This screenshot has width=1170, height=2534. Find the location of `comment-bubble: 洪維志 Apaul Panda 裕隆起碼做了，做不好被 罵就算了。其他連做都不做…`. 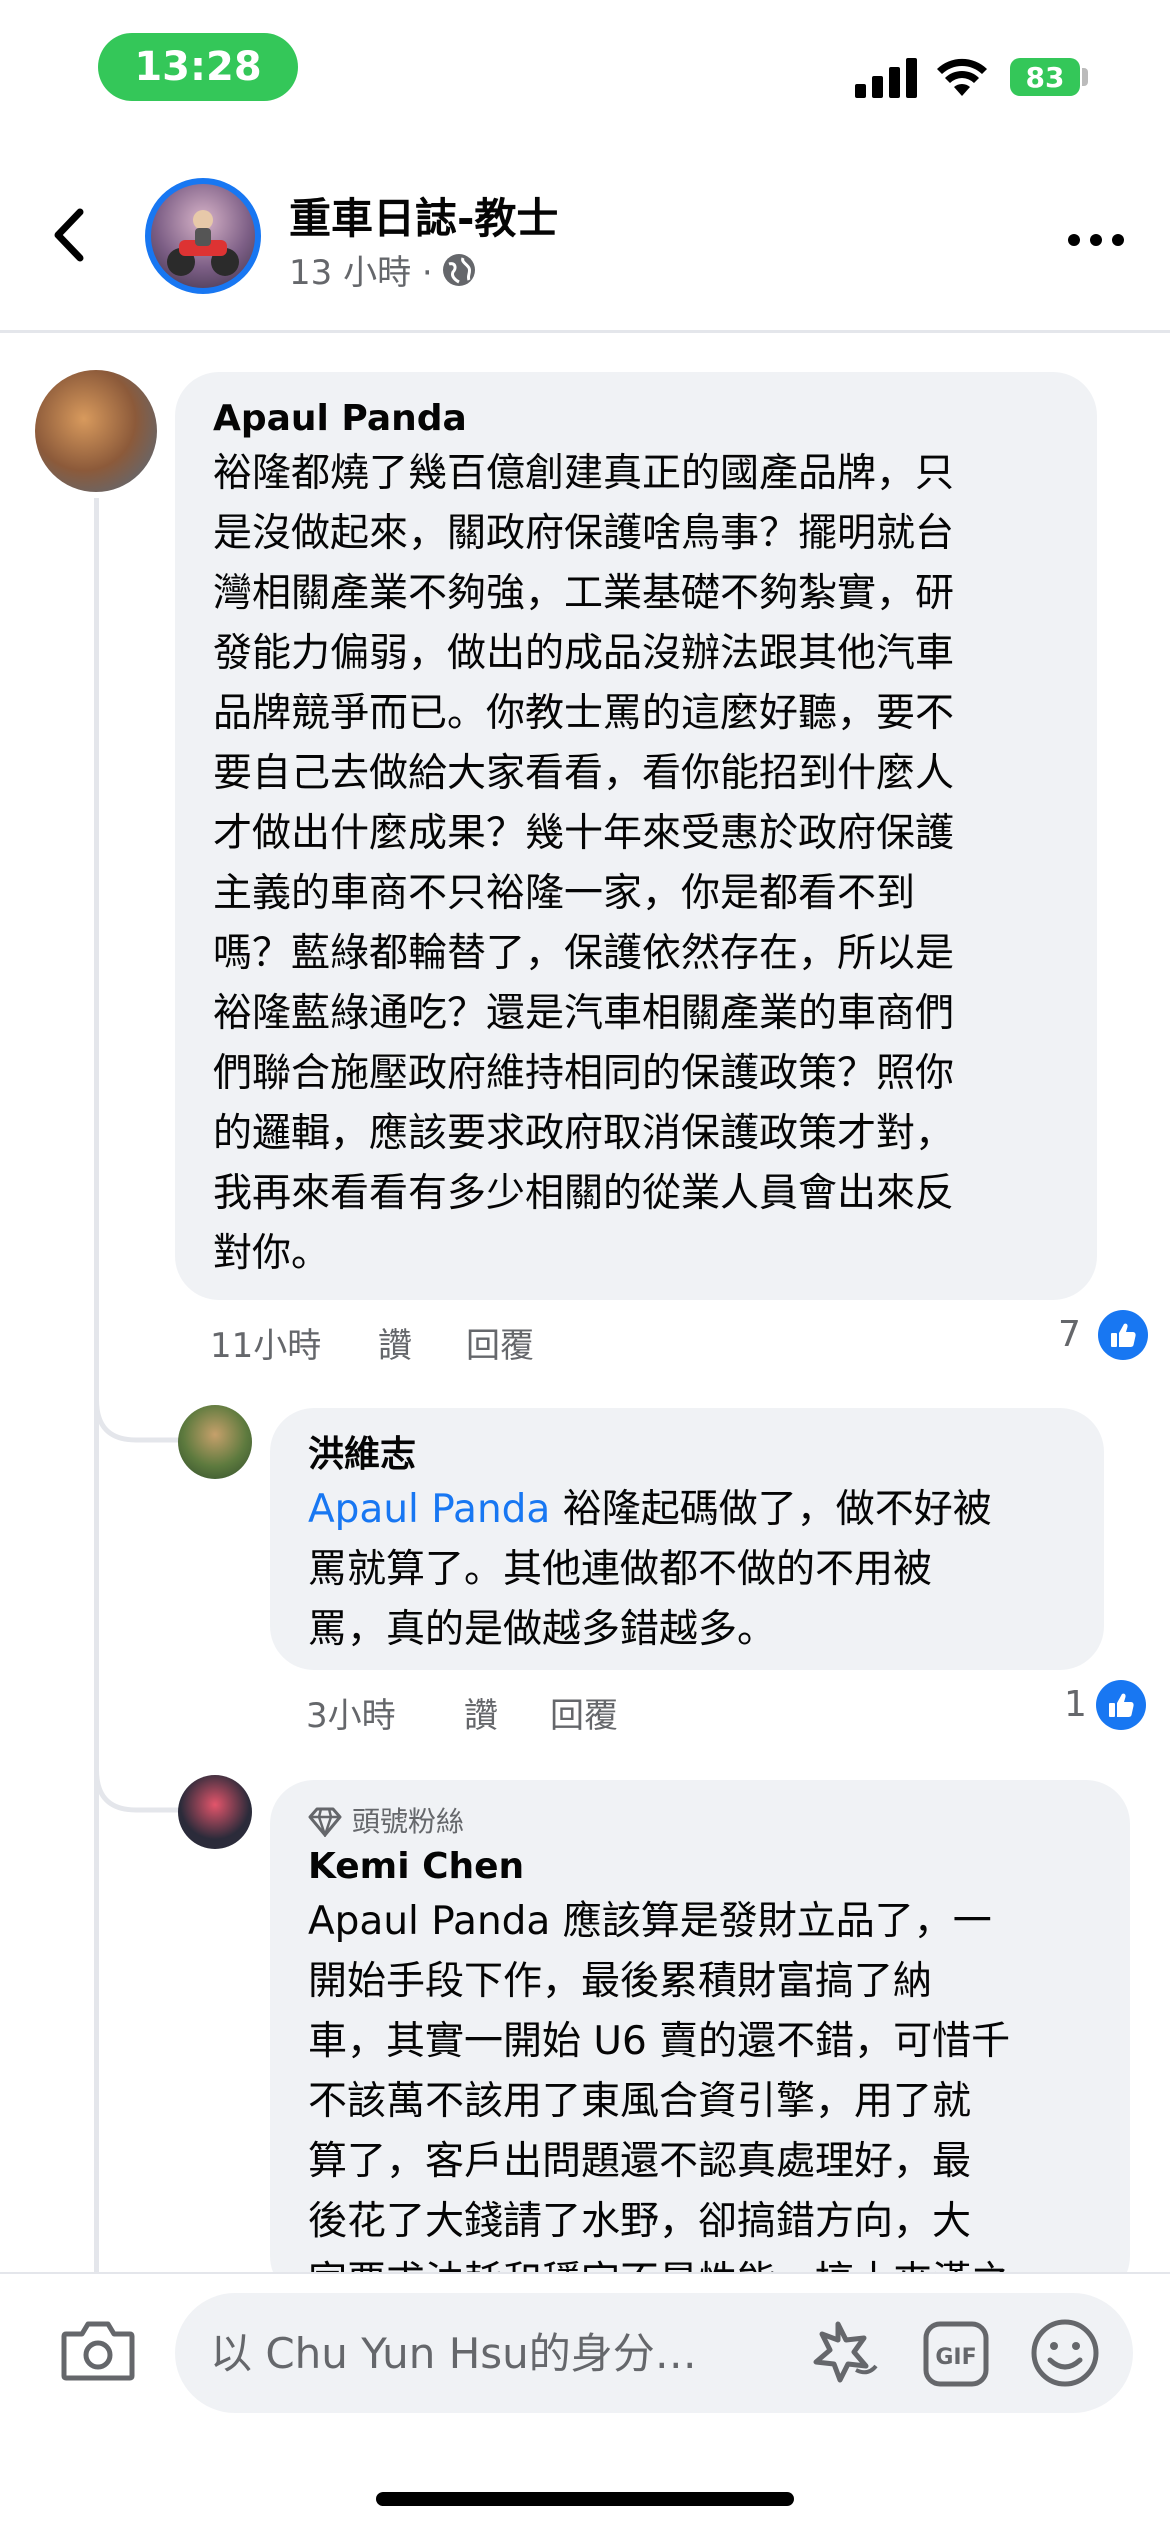

comment-bubble: 洪維志 Apaul Panda 裕隆起碼做了，做不好被 罵就算了。其他連做都不做… is located at coordinates (687, 1539).